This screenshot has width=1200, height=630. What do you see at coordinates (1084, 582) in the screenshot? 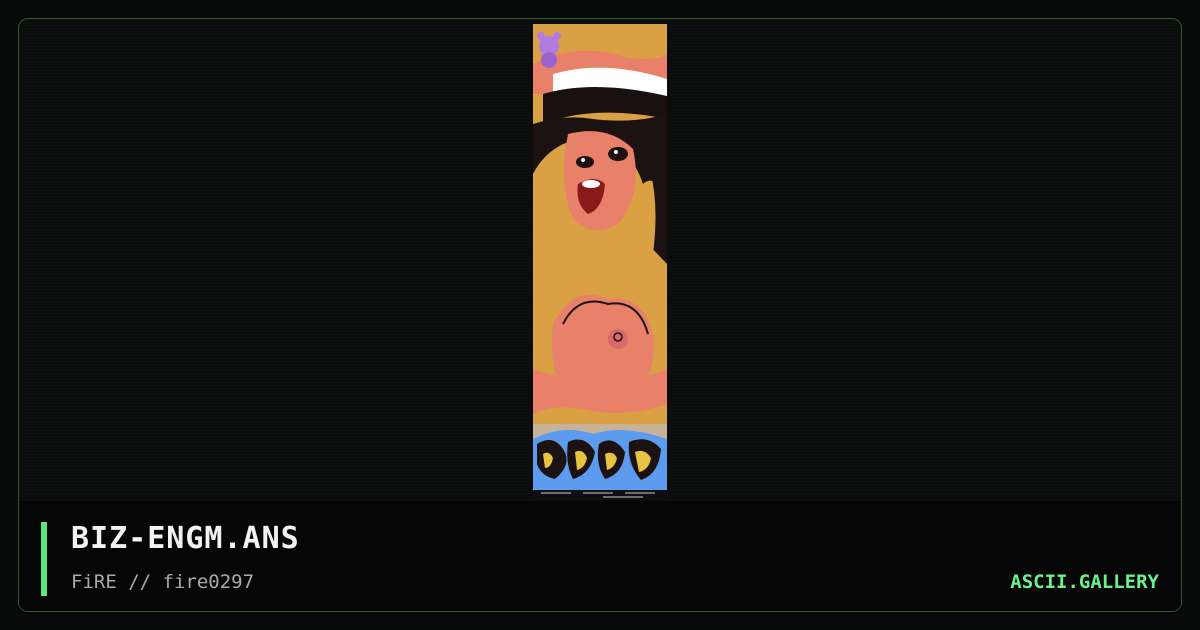
I see `site-brand: ASCII.GALLERY` at bounding box center [1084, 582].